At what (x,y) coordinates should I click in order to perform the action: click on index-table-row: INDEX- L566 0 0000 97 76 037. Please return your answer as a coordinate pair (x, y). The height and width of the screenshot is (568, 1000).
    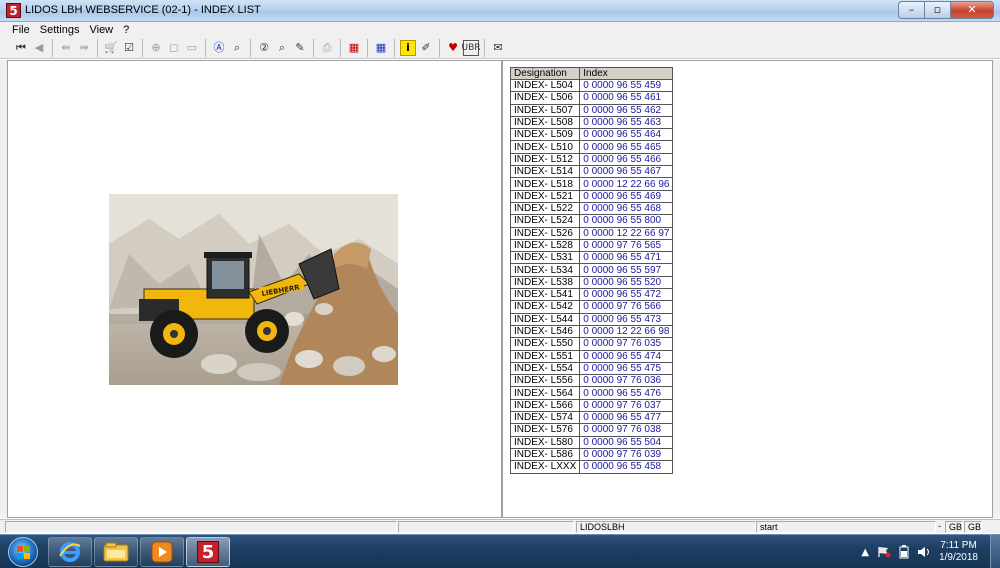
    Looking at the image, I should click on (591, 405).